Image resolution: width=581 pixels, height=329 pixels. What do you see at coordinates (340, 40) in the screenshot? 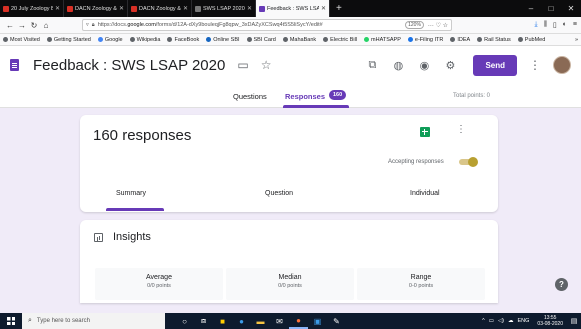
I see `bookmark-item: Electric Bill` at bounding box center [340, 40].